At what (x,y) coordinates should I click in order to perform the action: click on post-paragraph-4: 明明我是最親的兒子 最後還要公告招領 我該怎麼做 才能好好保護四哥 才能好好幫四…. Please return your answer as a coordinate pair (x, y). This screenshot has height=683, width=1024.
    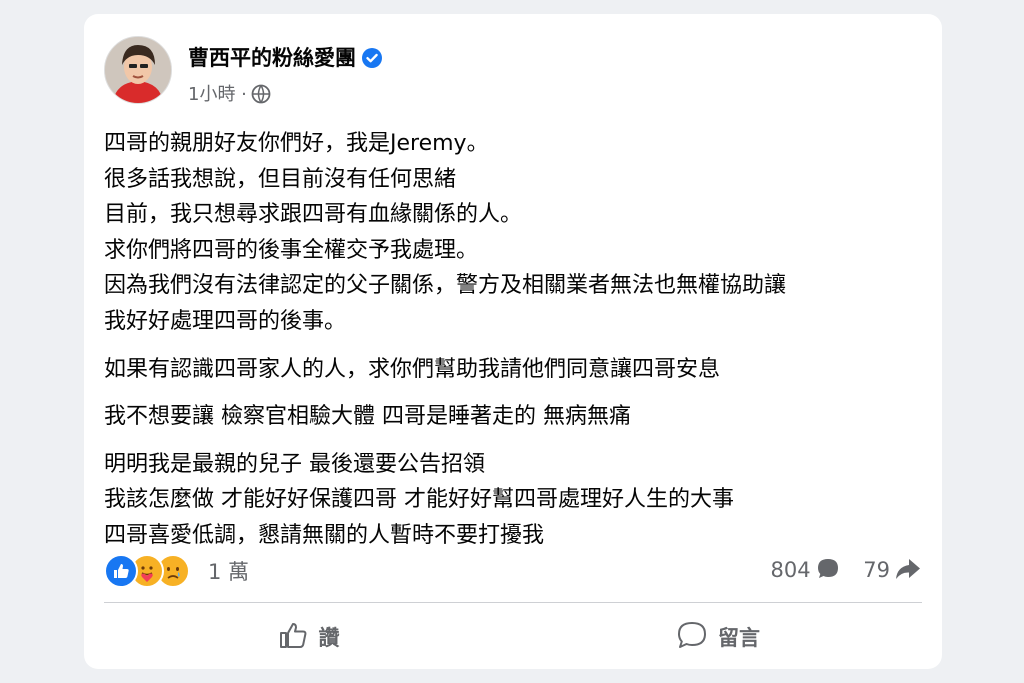
    Looking at the image, I should click on (519, 500).